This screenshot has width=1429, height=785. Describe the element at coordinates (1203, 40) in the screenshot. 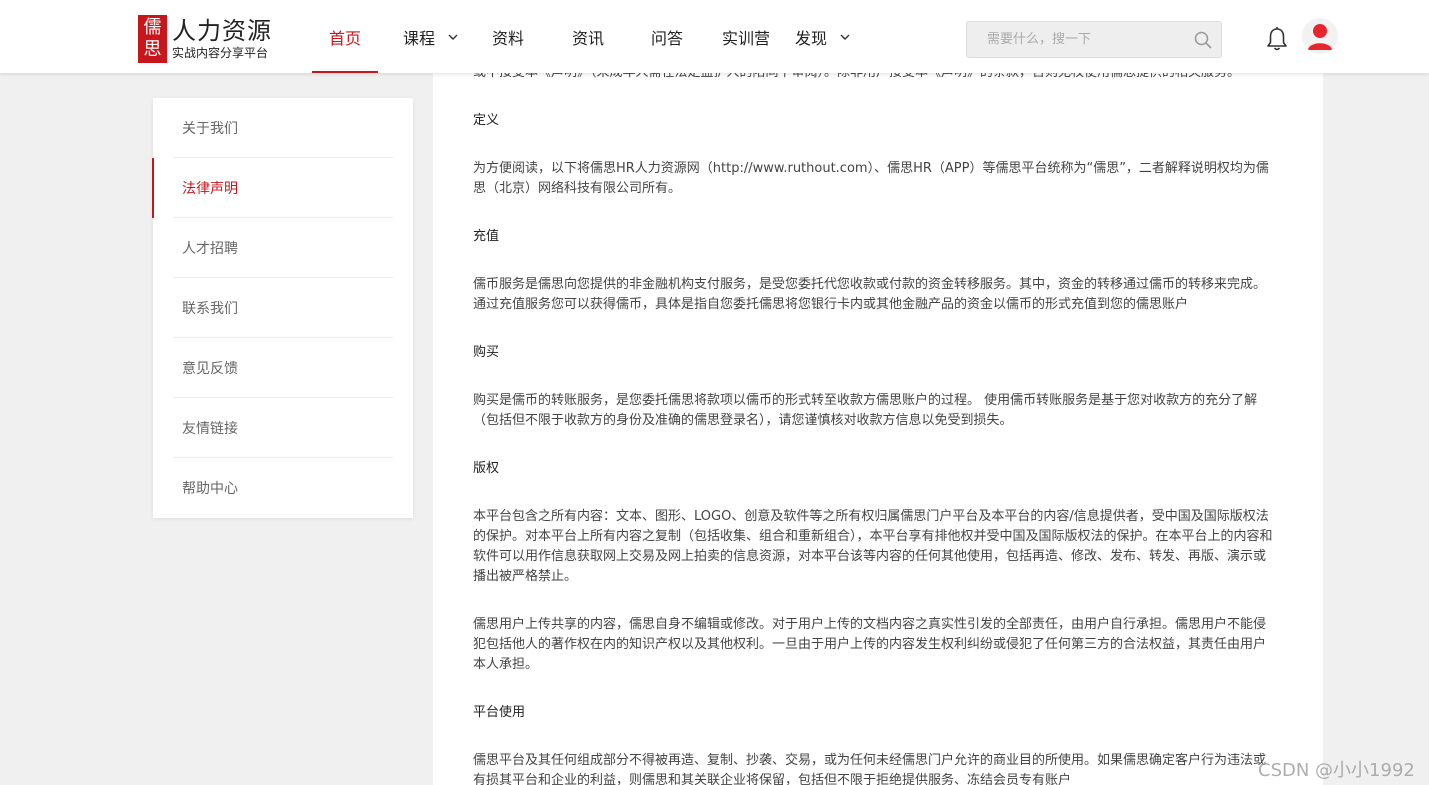

I see `search-icon` at that location.